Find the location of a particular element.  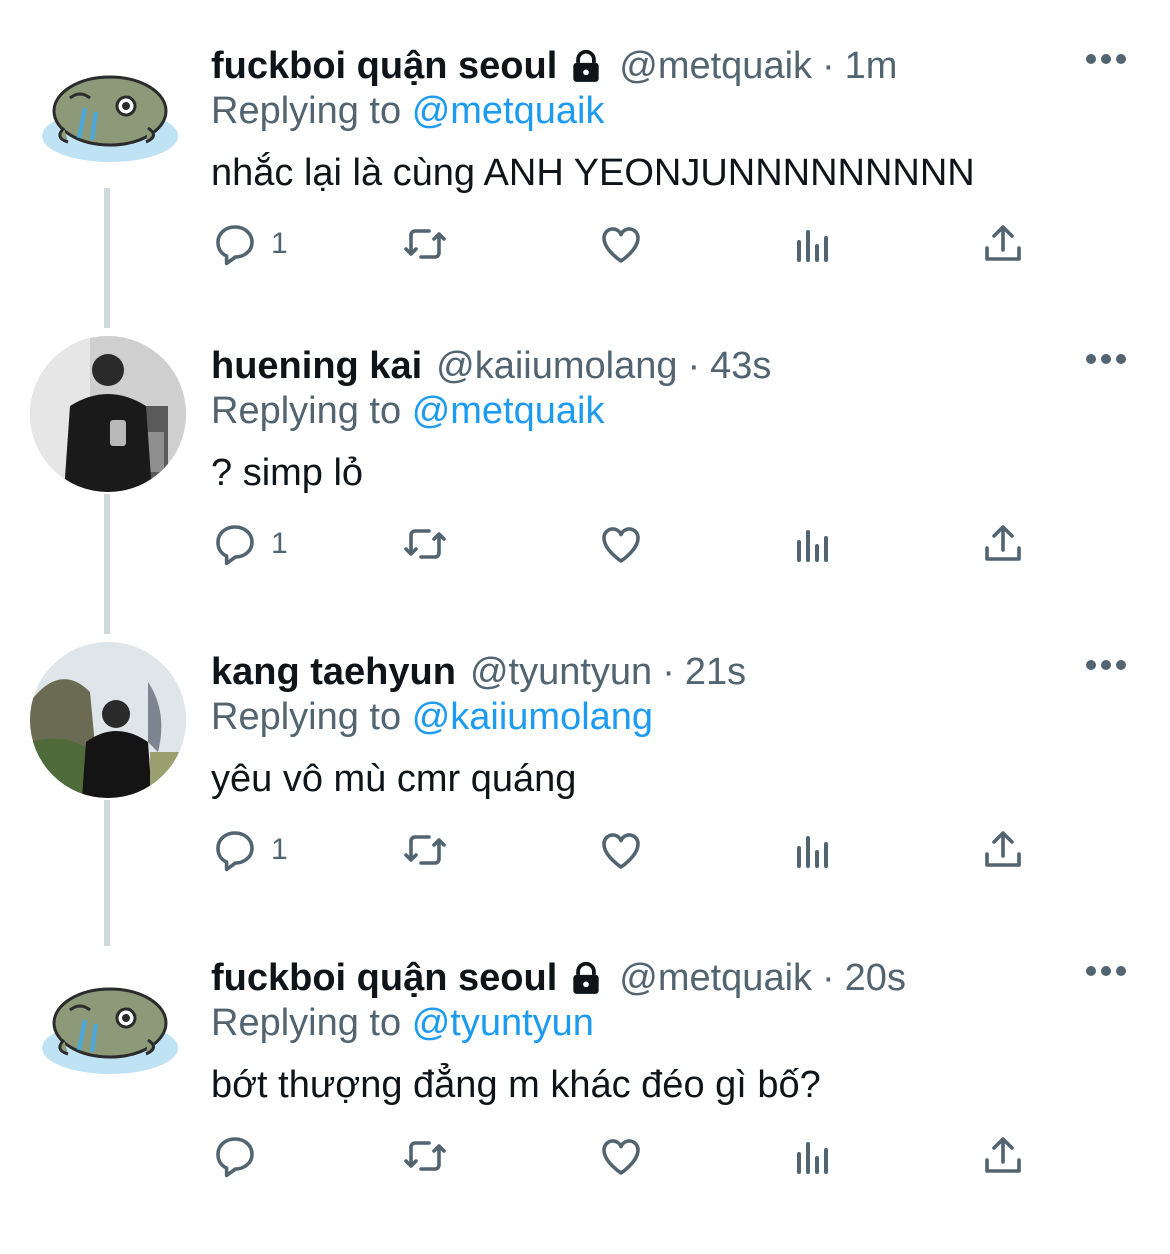

replying-to-mention: @kaiiumolang is located at coordinates (532, 717).